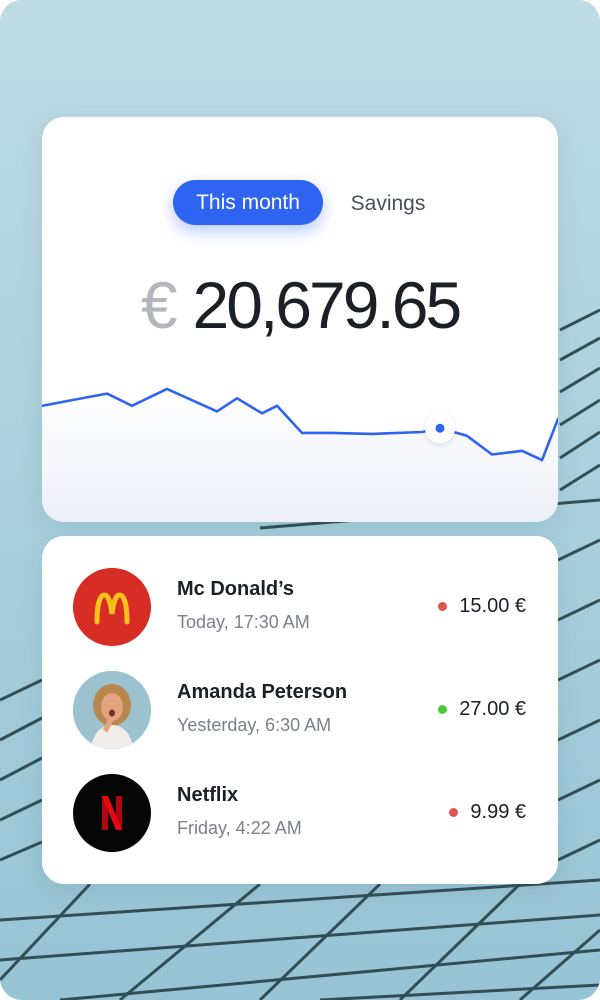 This screenshot has height=1000, width=600. What do you see at coordinates (262, 692) in the screenshot?
I see `transaction-name: Amanda Peterson` at bounding box center [262, 692].